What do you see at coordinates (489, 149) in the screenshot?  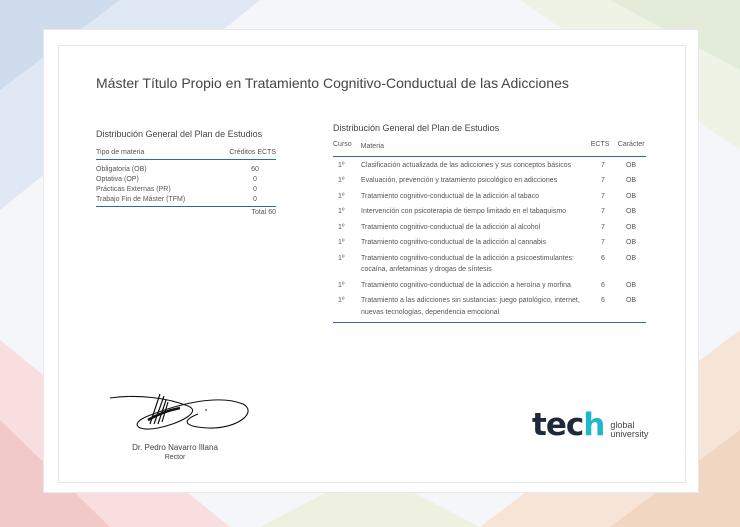 I see `plan-header: Curso Materia ECTS Carácter` at bounding box center [489, 149].